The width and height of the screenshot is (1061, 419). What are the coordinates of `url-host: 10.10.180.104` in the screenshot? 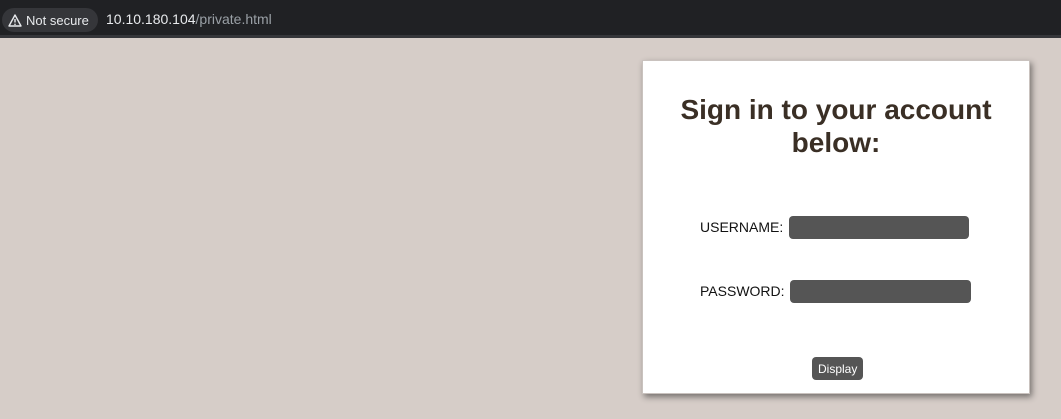 It's located at (151, 19).